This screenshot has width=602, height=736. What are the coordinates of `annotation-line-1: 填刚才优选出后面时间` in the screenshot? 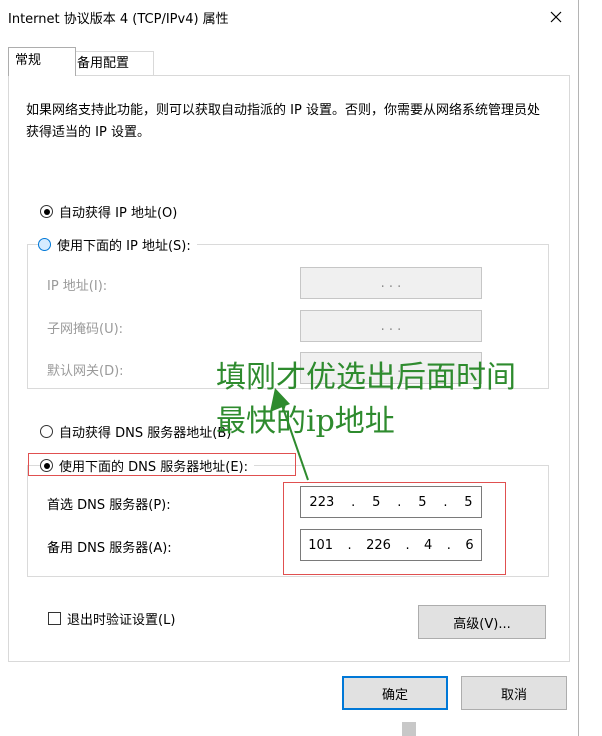 It's located at (366, 377).